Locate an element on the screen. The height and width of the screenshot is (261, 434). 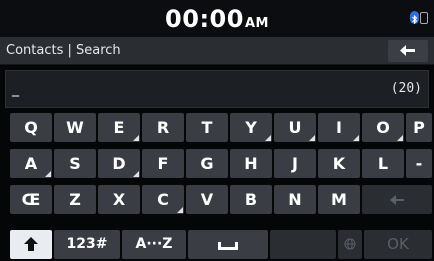
page-title: Contacts | Search is located at coordinates (63, 50).